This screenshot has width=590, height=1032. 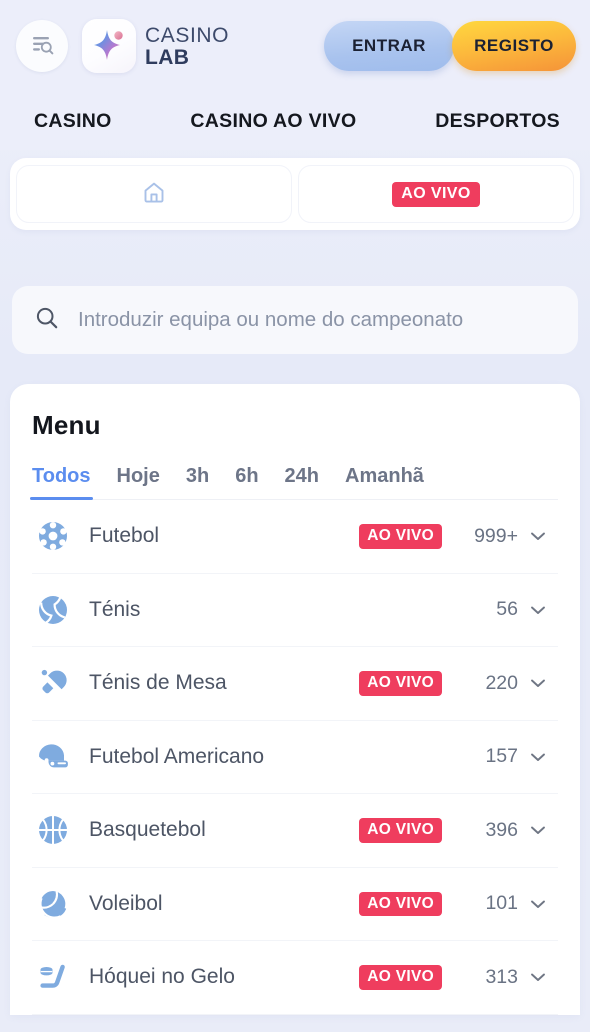 What do you see at coordinates (126, 903) in the screenshot?
I see `sport-name: Voleibol` at bounding box center [126, 903].